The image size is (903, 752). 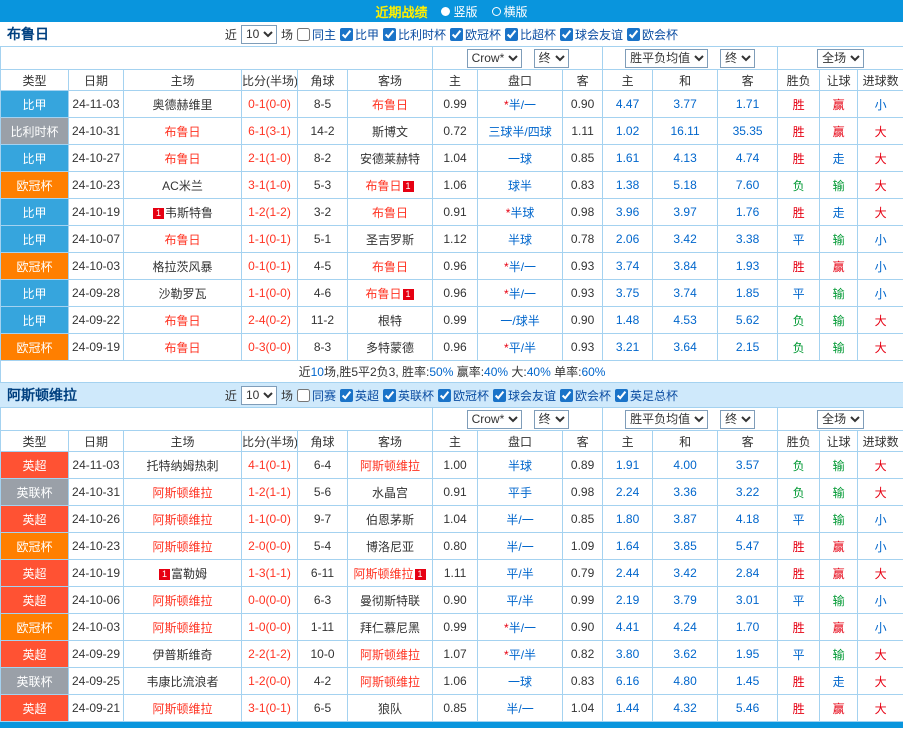 What do you see at coordinates (34, 465) in the screenshot?
I see `league-cell: 英超` at bounding box center [34, 465].